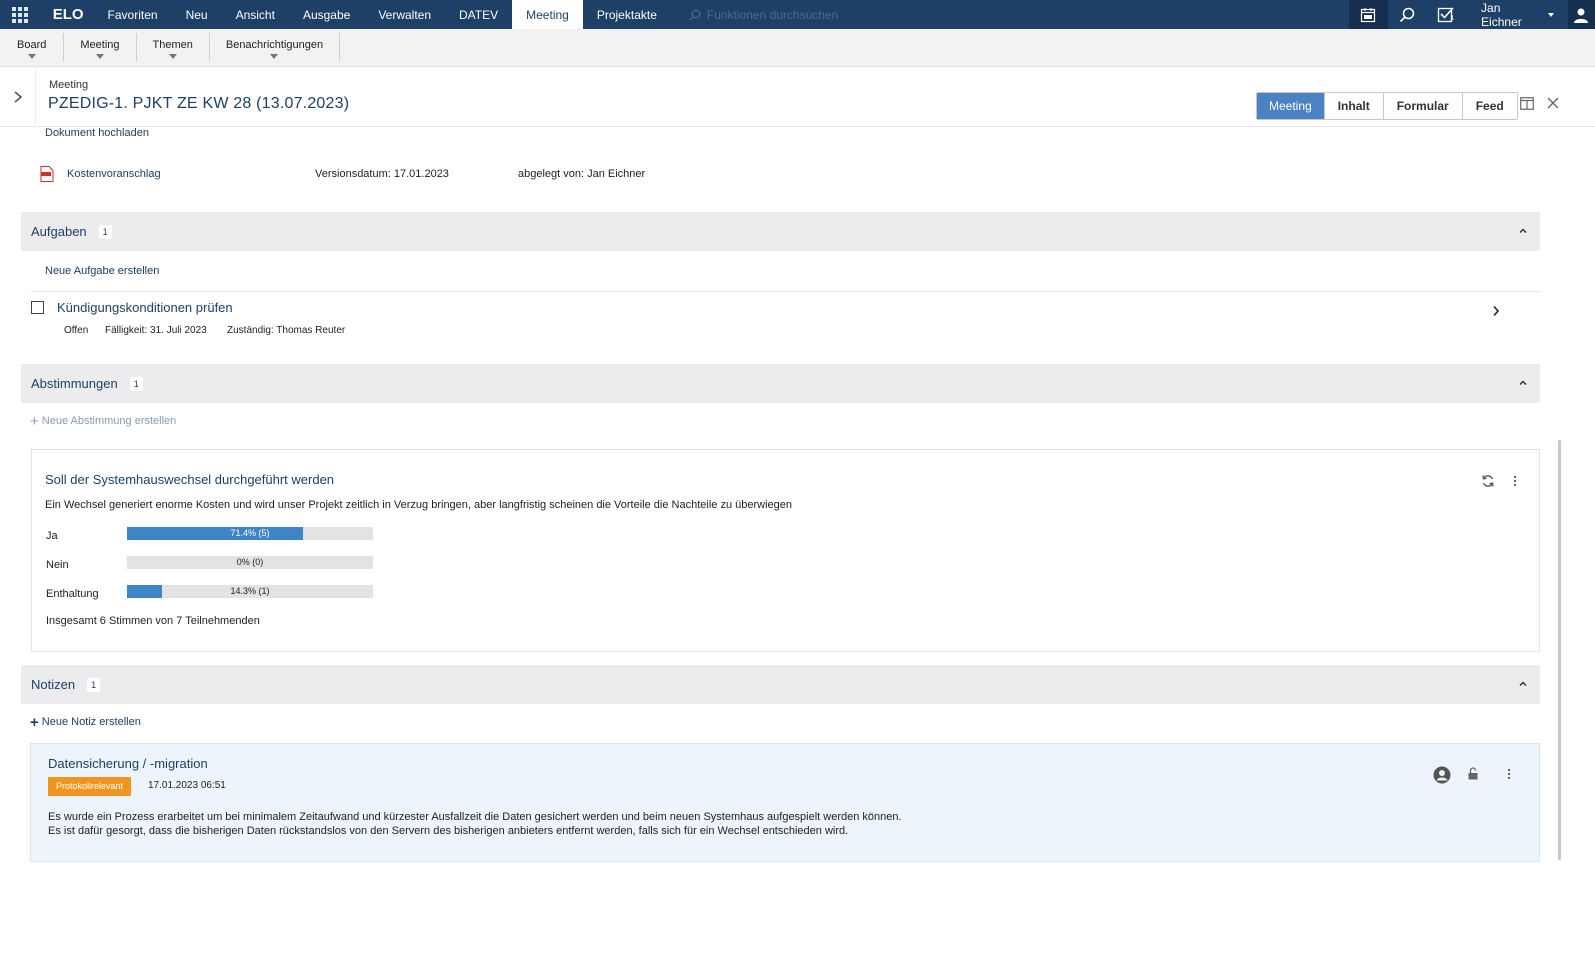  What do you see at coordinates (153, 621) in the screenshot?
I see `poll-total: Insgesamt 6 Stimmen von 7 Teilnehmenden` at bounding box center [153, 621].